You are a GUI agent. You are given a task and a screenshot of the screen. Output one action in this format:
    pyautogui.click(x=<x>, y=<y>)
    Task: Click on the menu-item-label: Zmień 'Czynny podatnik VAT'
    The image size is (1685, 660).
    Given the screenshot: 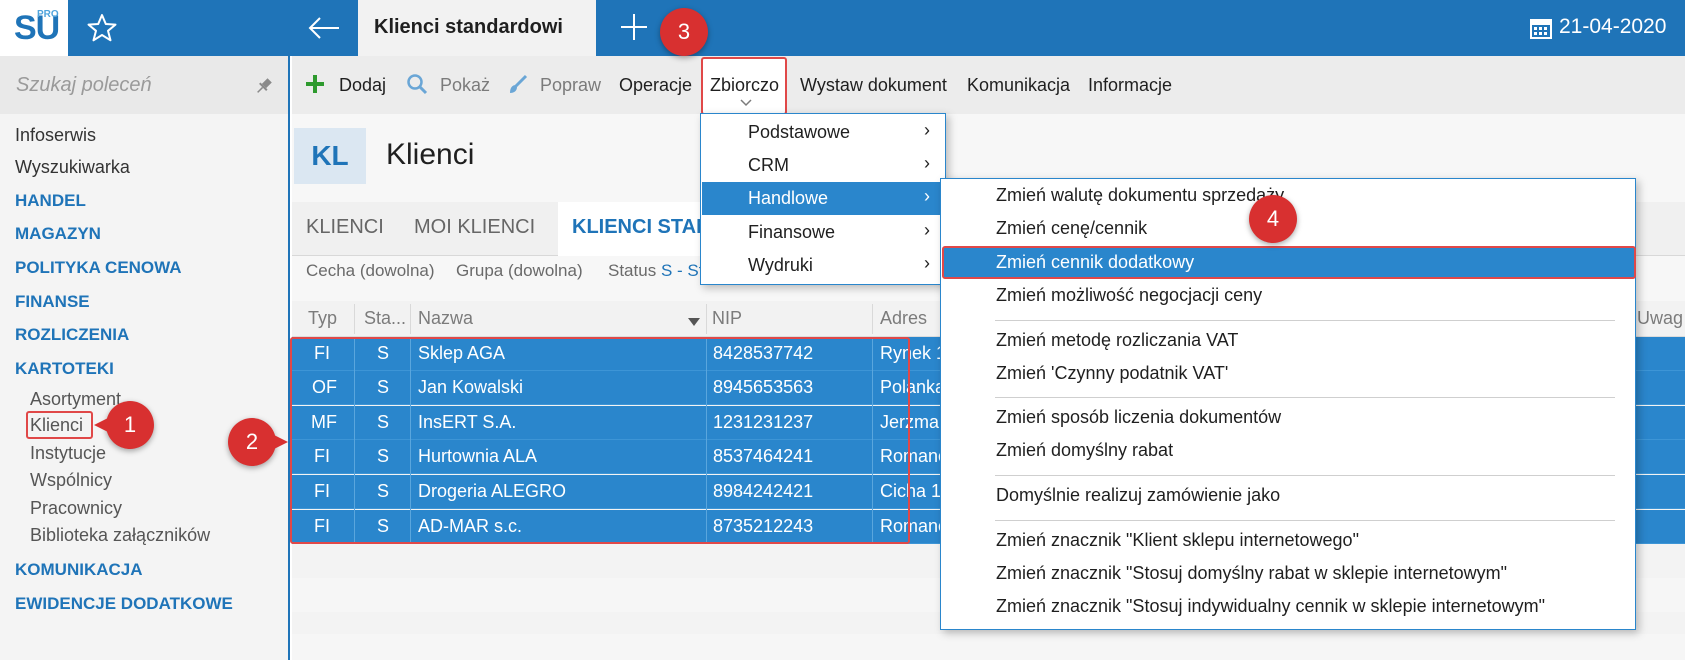 What is the action you would take?
    pyautogui.click(x=1112, y=373)
    